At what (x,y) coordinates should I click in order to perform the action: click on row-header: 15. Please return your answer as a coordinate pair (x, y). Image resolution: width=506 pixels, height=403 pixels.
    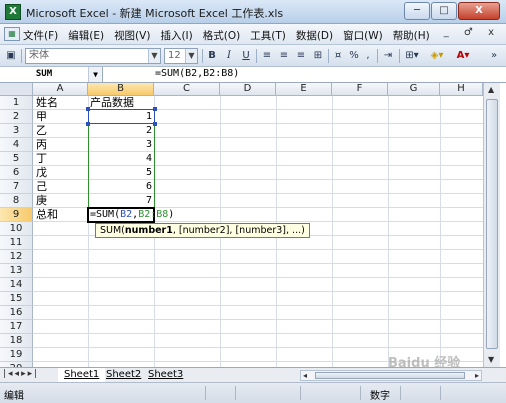
    Looking at the image, I should click on (16, 299).